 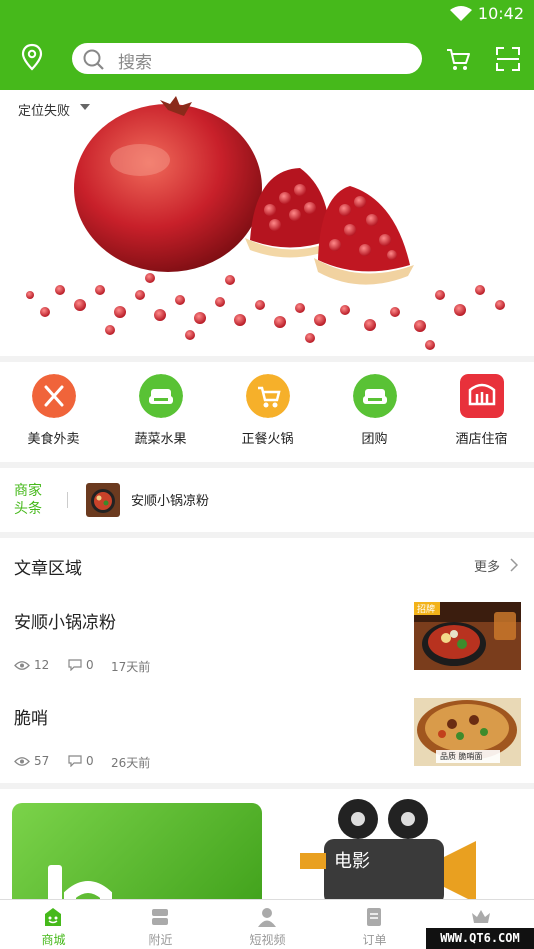 What do you see at coordinates (85, 107) in the screenshot?
I see `caret-down-icon` at bounding box center [85, 107].